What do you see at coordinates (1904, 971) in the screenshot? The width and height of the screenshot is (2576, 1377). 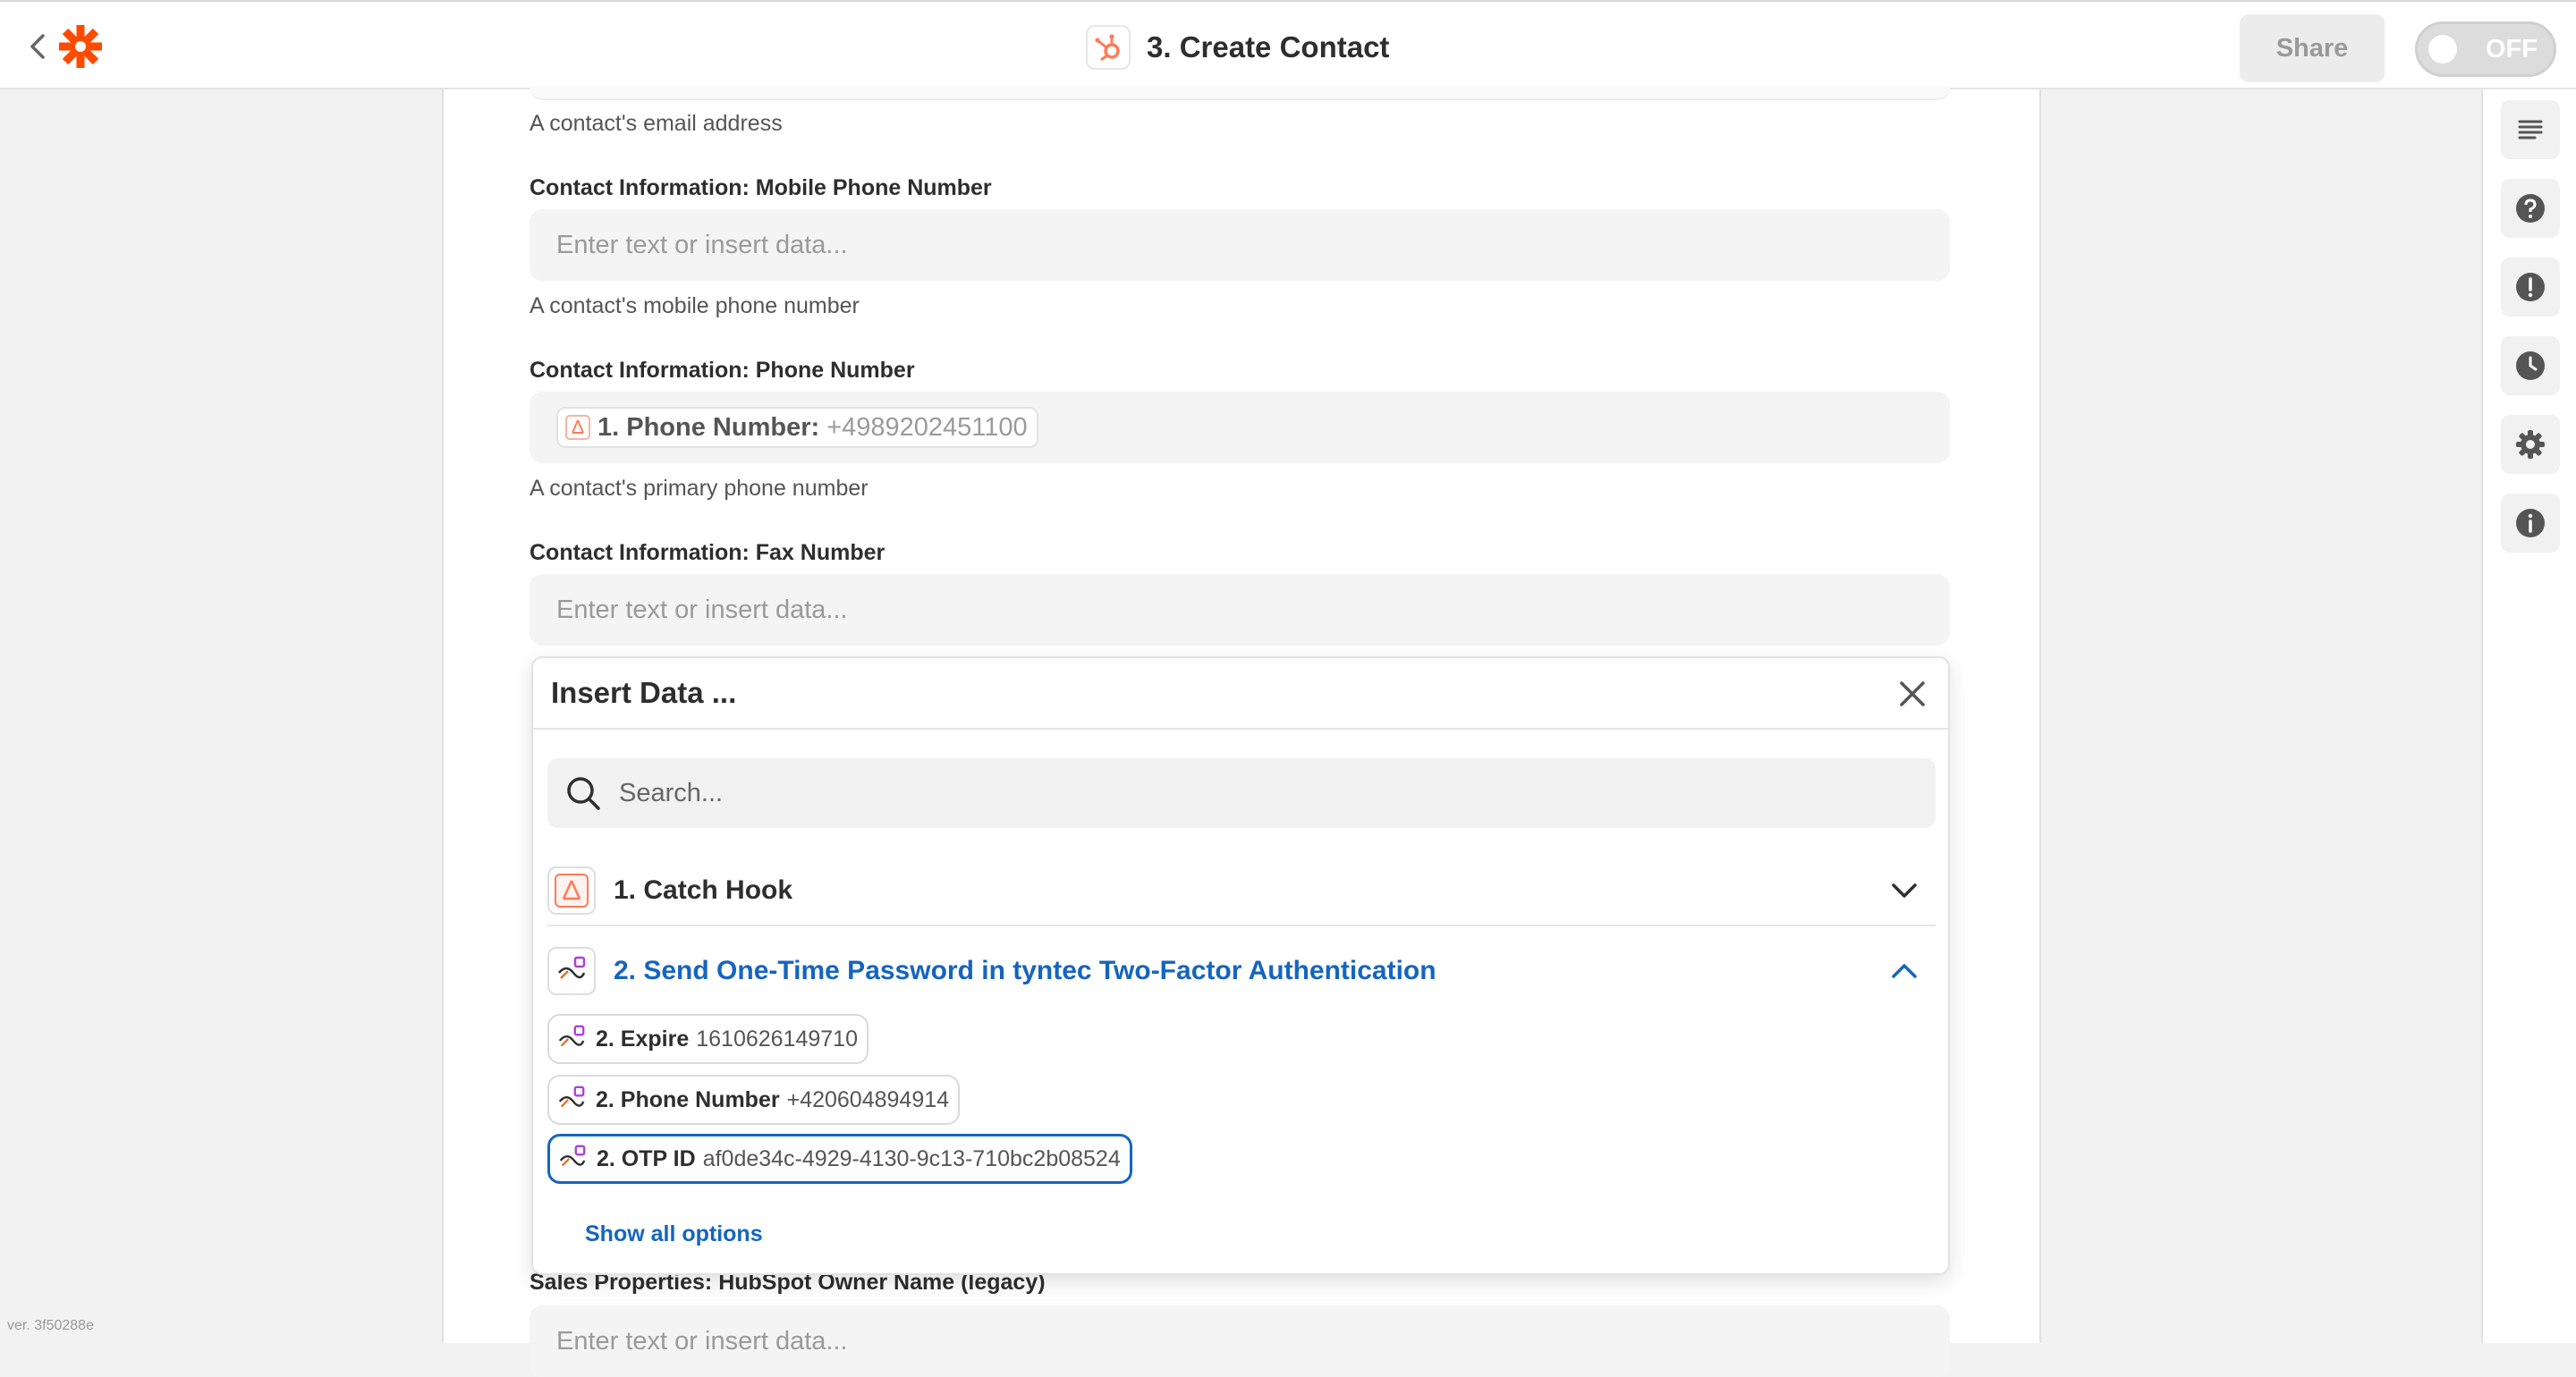 I see `chevron-up-icon` at bounding box center [1904, 971].